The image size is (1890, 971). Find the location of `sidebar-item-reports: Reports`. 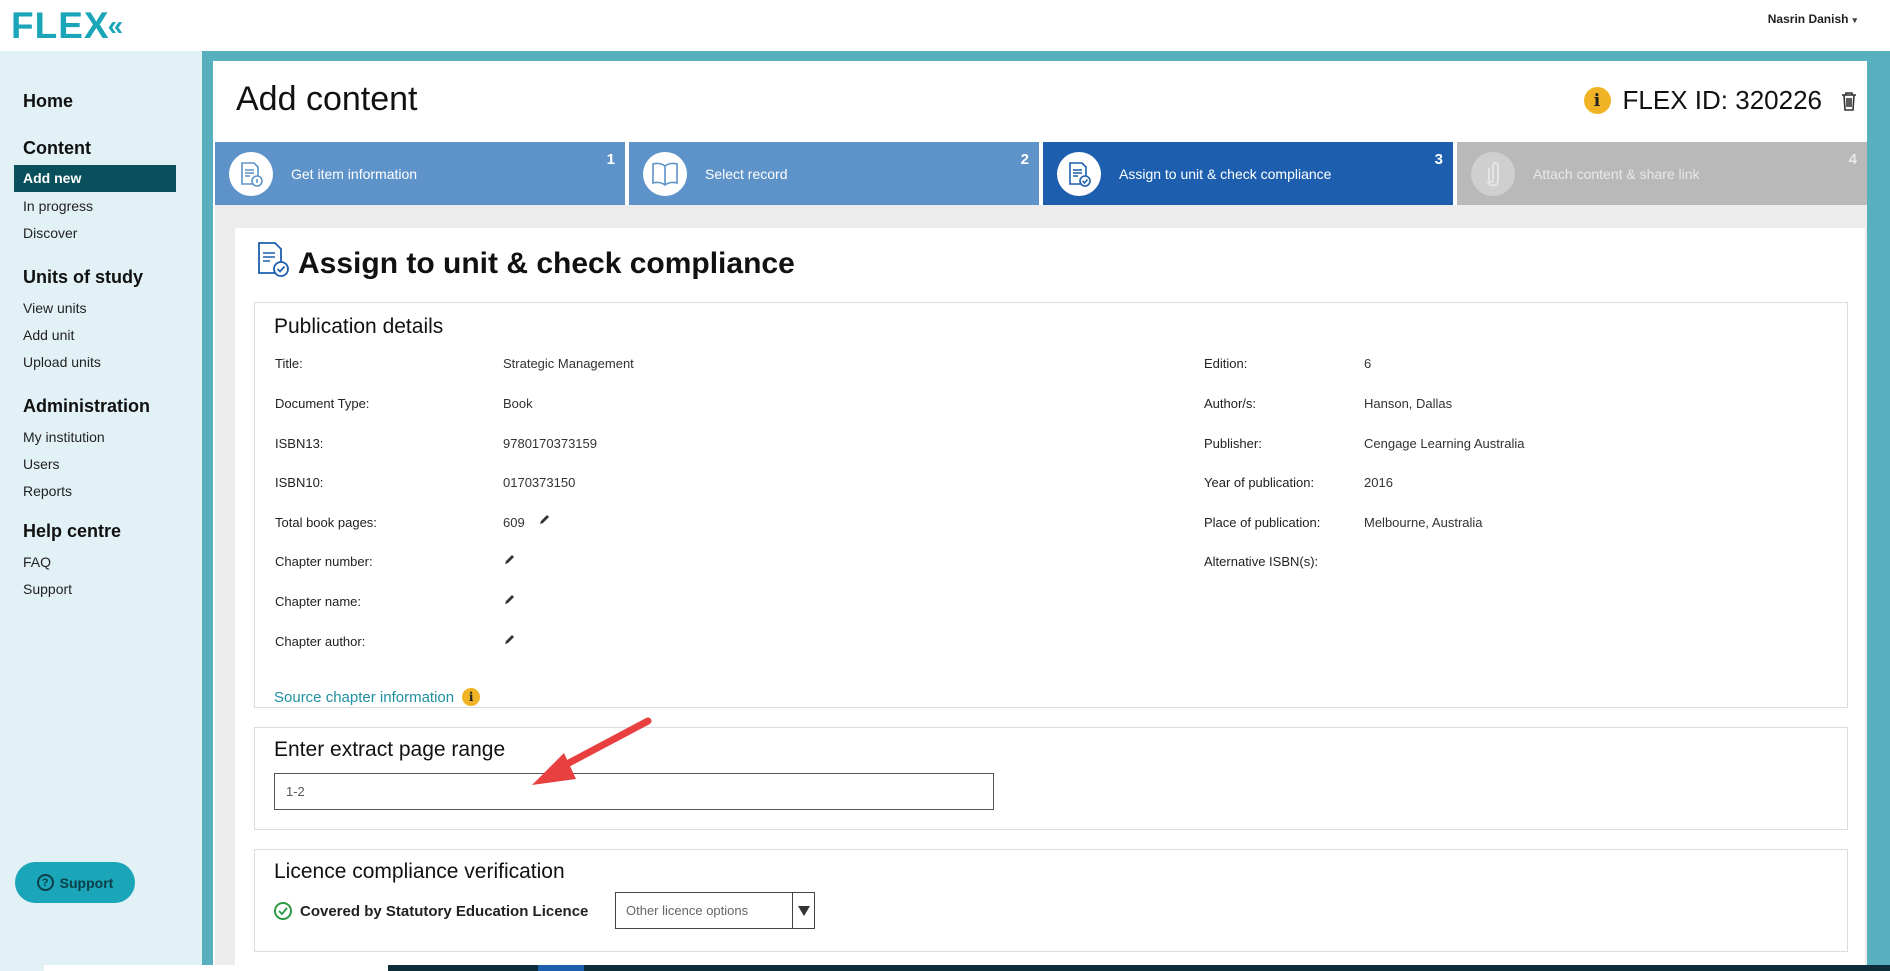

sidebar-item-reports: Reports is located at coordinates (47, 491).